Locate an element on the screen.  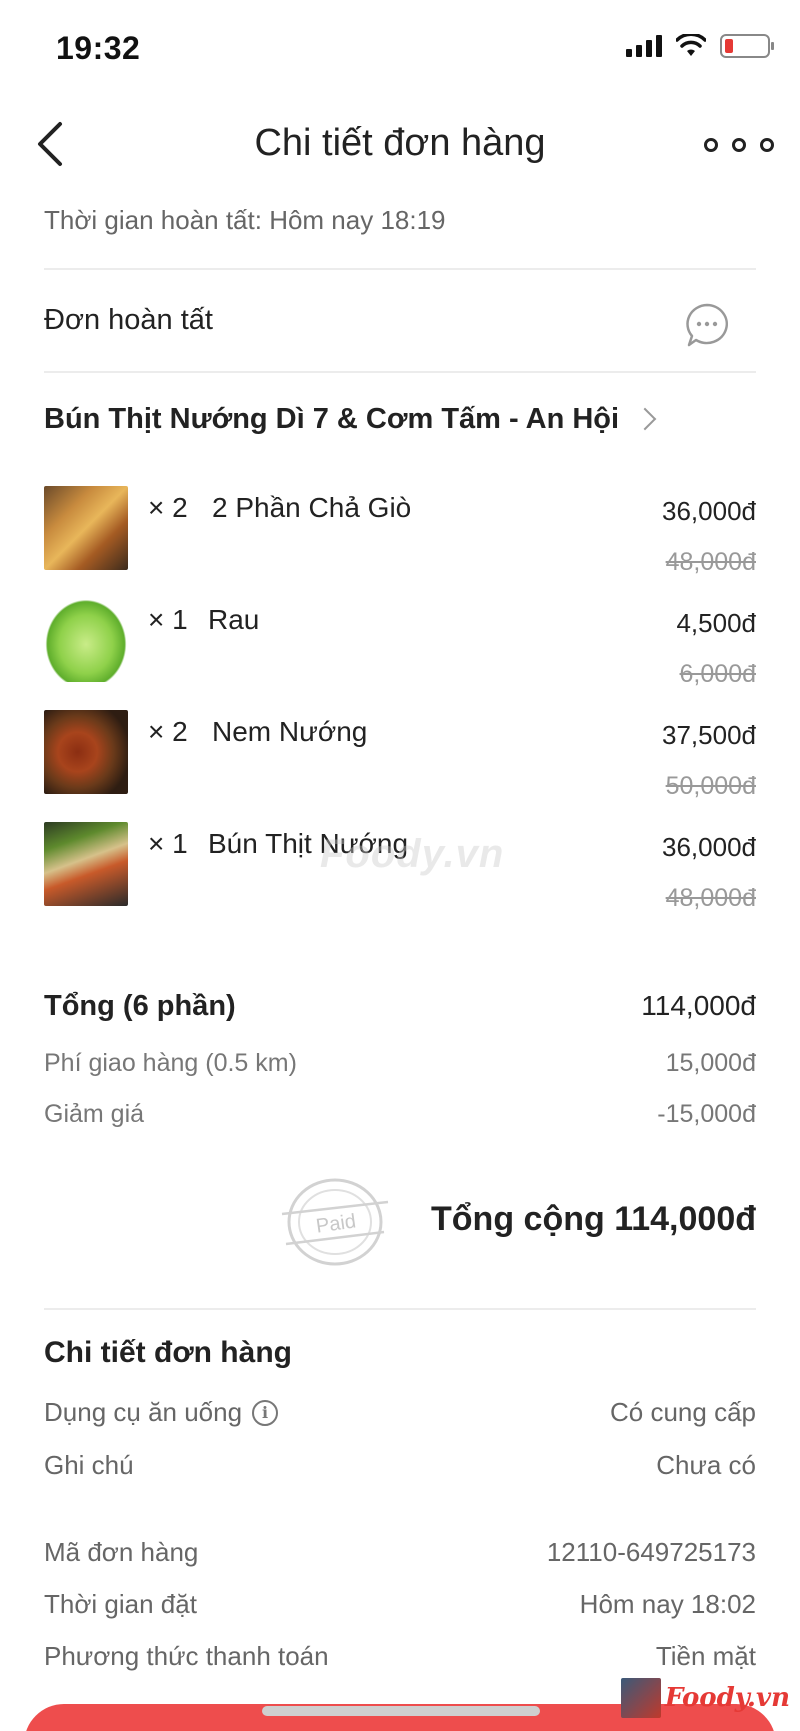
subtotal-row: Tổng (6 phần) 114,000đ is located at coordinates (400, 1006).